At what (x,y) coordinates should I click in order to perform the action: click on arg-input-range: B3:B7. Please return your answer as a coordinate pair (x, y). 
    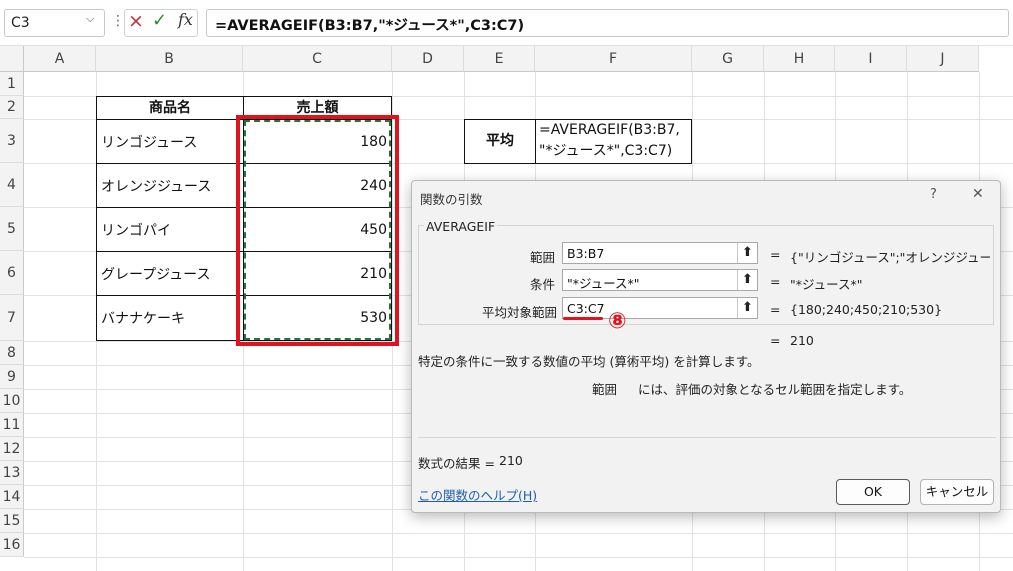
    Looking at the image, I should click on (660, 253).